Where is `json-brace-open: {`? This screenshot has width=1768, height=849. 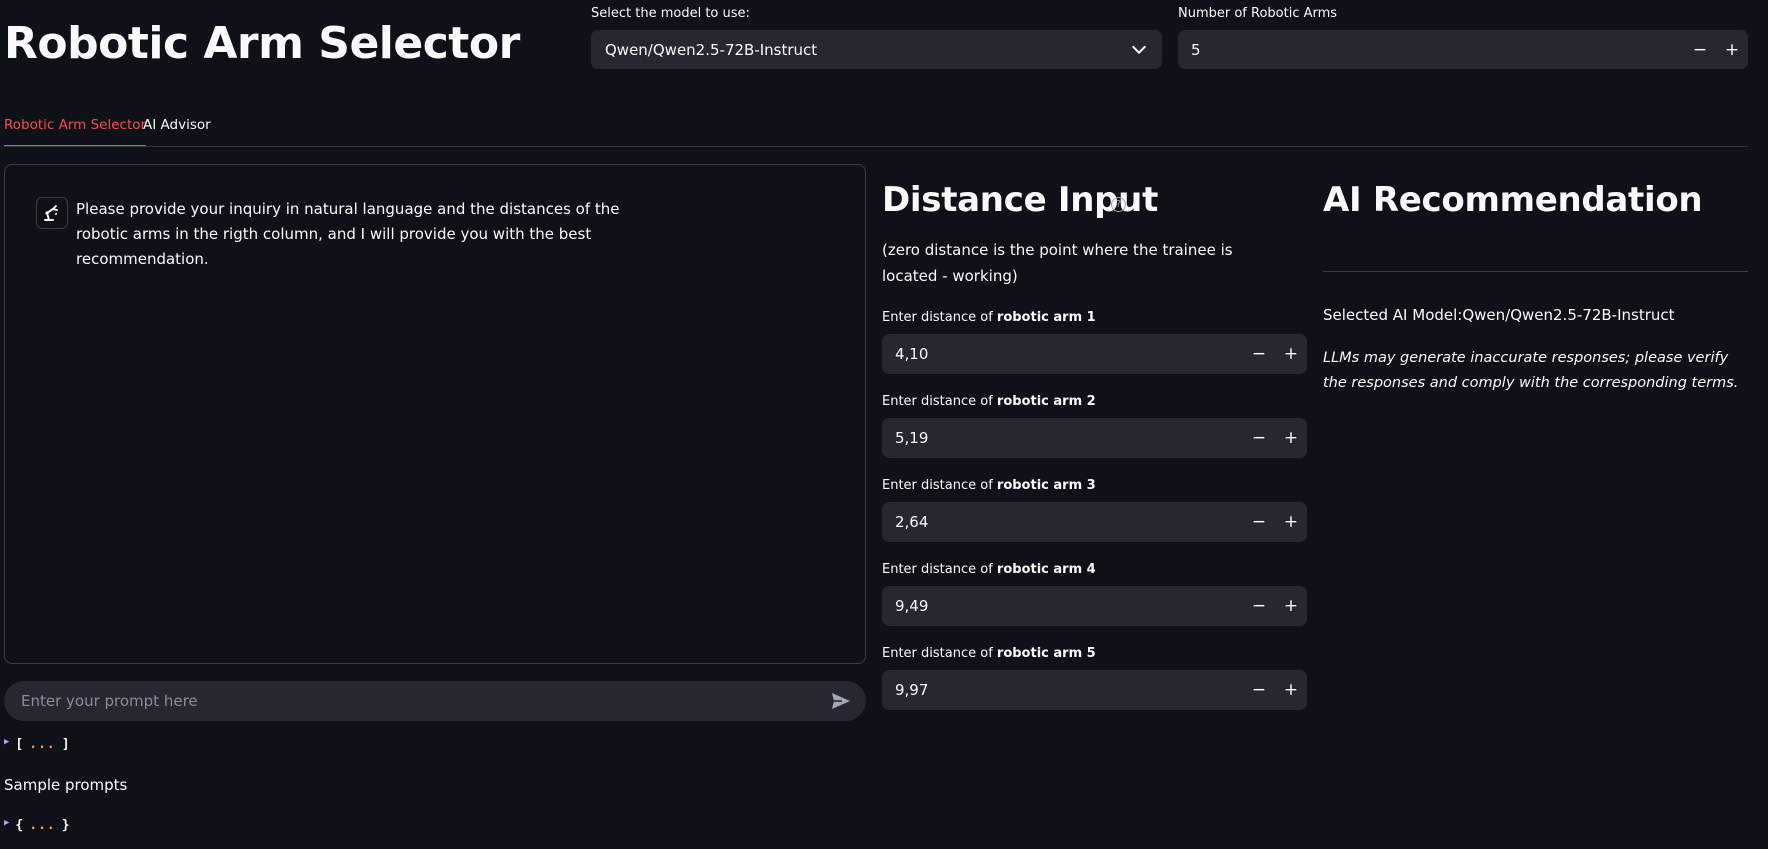
json-brace-open: { is located at coordinates (19, 825).